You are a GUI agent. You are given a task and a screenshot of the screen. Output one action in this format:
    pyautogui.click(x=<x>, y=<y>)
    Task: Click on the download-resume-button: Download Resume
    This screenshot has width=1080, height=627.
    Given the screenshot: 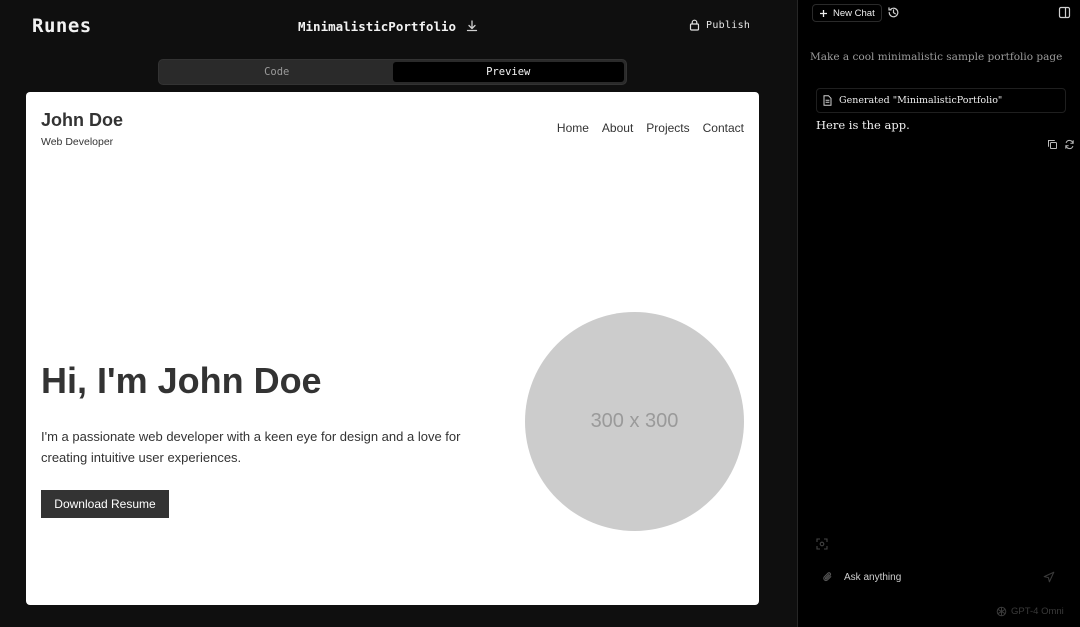 What is the action you would take?
    pyautogui.click(x=105, y=504)
    